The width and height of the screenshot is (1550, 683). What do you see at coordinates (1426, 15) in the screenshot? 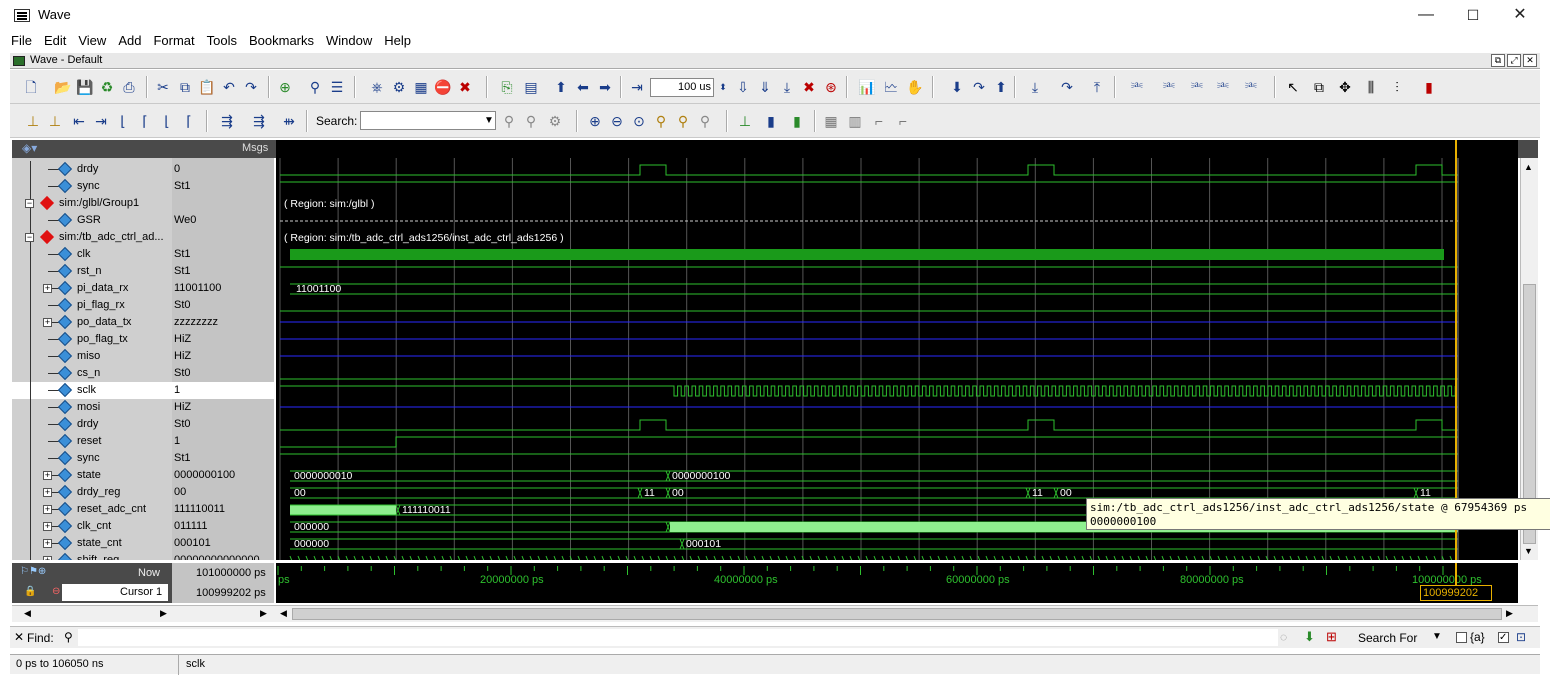
I see `minimize-button: —` at bounding box center [1426, 15].